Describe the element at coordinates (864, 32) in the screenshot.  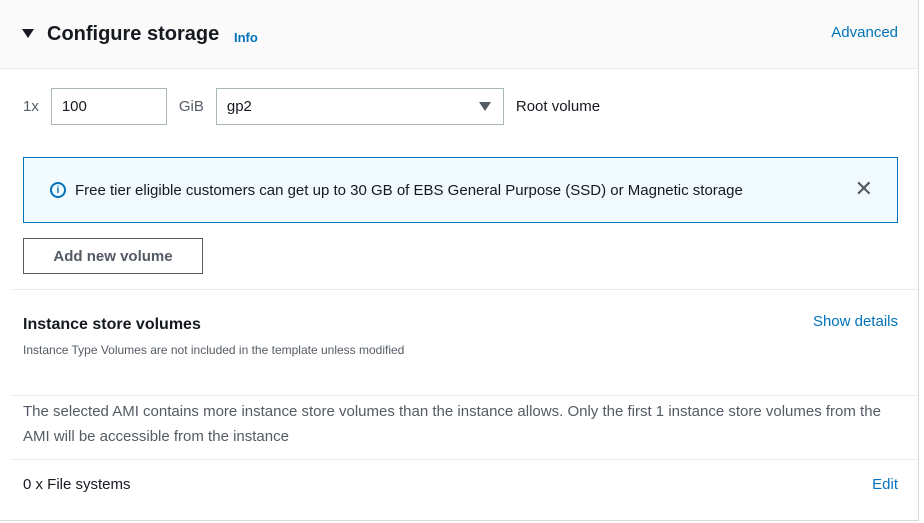
I see `advanced-link: Advanced` at that location.